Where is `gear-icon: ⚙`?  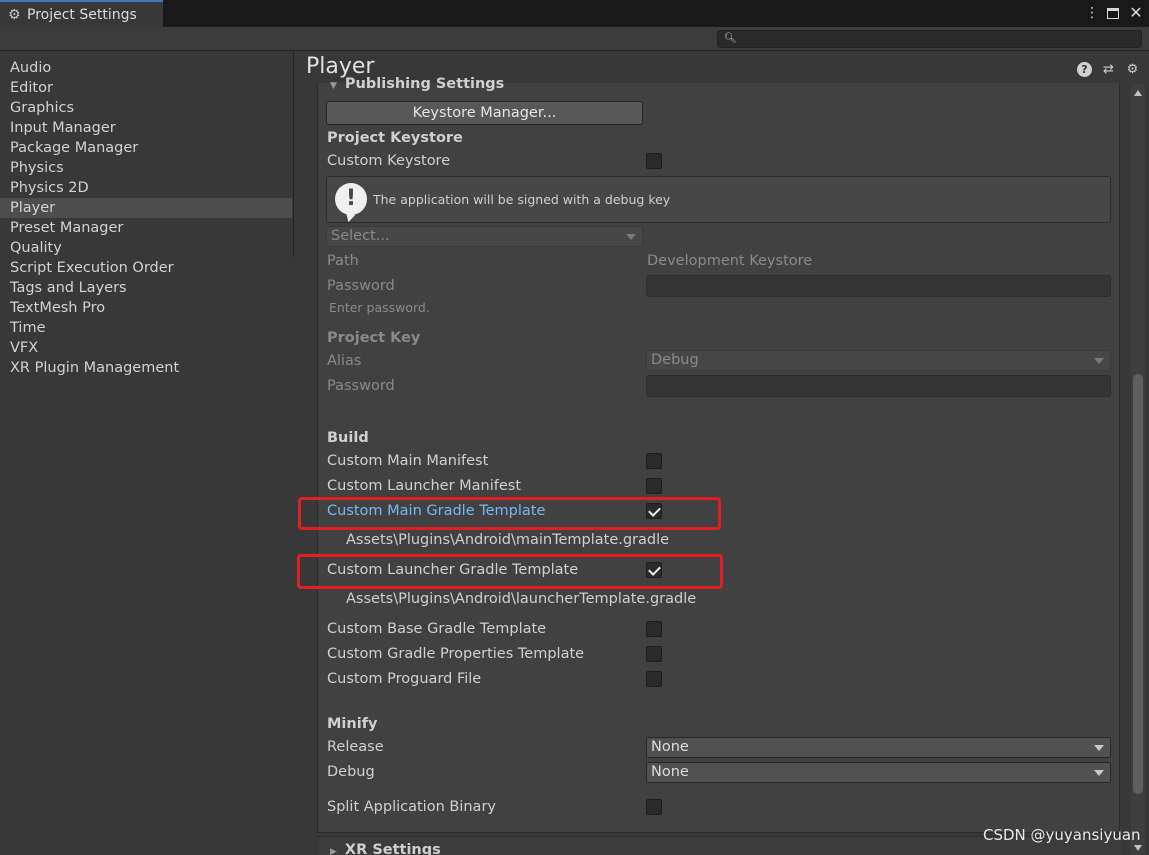
gear-icon: ⚙ is located at coordinates (14, 14).